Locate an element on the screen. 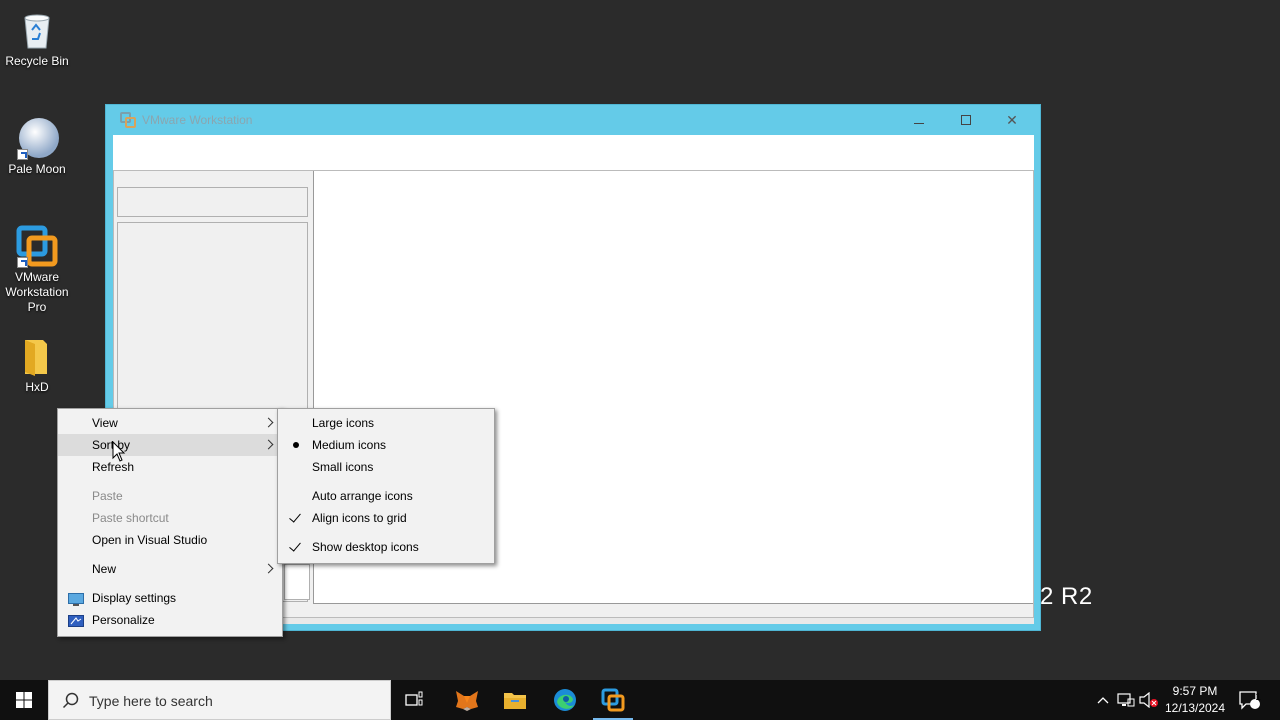 This screenshot has width=1280, height=720. network-button is located at coordinates (1126, 700).